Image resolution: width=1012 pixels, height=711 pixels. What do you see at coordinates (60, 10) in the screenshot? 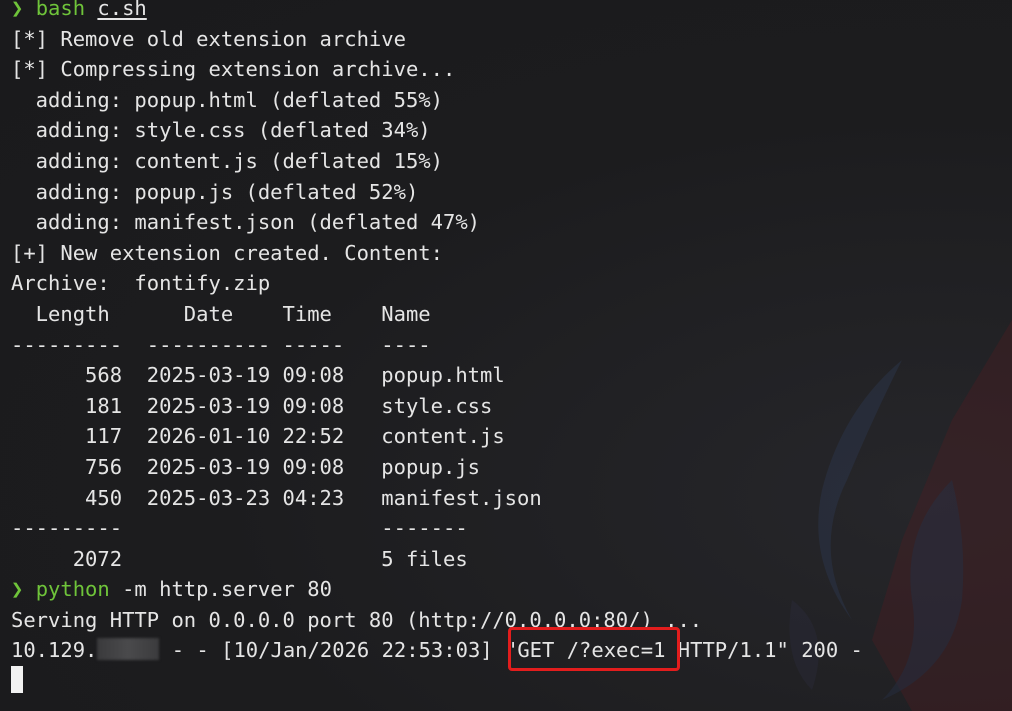
I see `command-name: bash` at bounding box center [60, 10].